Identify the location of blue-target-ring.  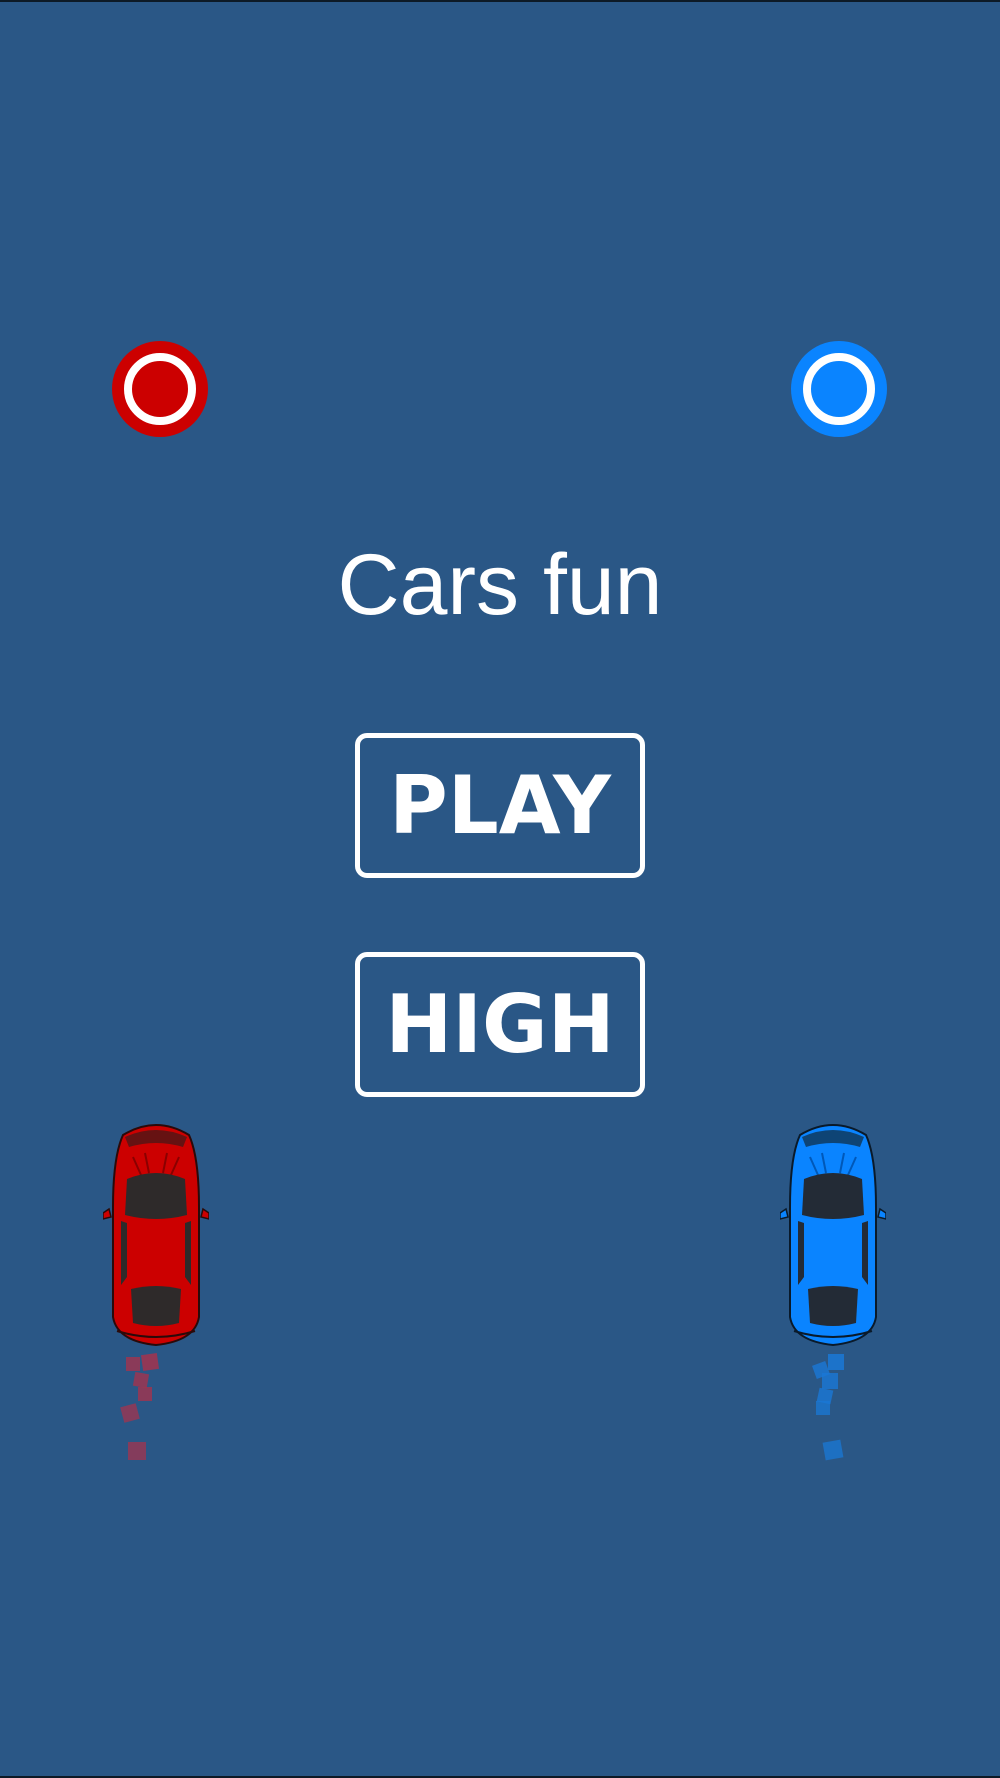
(839, 389).